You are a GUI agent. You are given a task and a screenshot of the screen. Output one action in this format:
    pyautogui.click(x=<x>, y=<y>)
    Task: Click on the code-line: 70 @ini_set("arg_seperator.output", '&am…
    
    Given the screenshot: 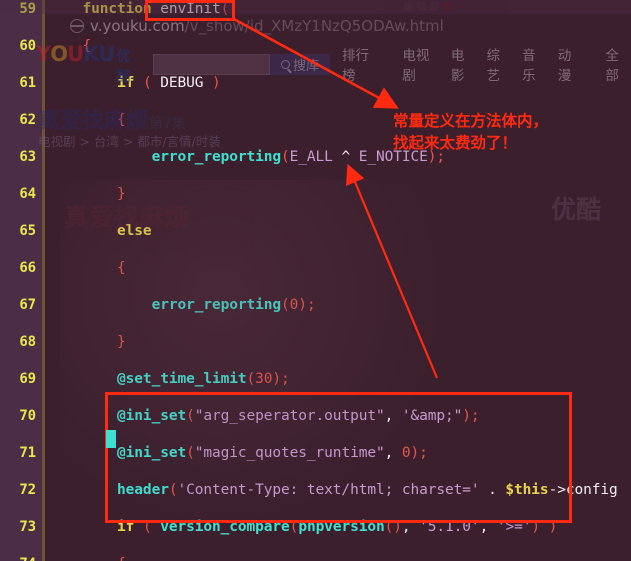 What is the action you would take?
    pyautogui.click(x=315, y=416)
    